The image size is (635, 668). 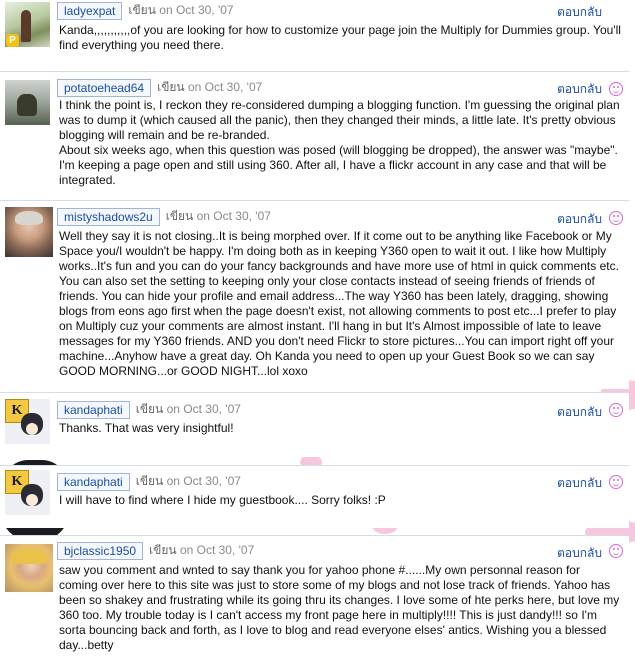 What do you see at coordinates (12, 40) in the screenshot?
I see `premium-badge-icon: P` at bounding box center [12, 40].